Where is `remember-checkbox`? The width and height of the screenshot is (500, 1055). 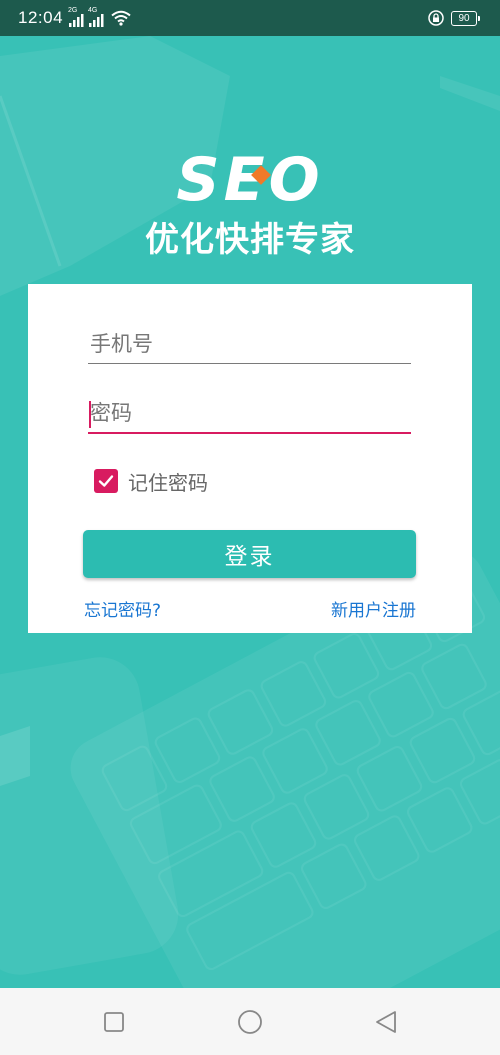
remember-checkbox is located at coordinates (106, 481).